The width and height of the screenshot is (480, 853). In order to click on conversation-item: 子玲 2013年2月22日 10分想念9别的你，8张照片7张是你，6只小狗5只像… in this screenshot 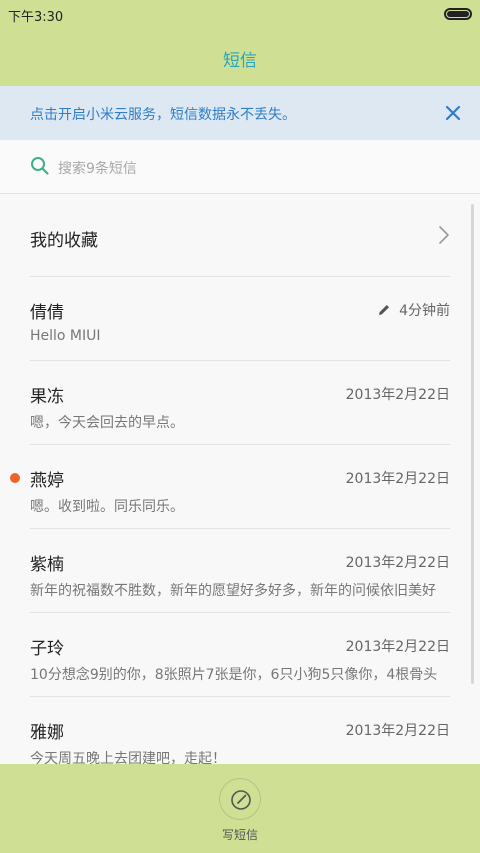, I will do `click(240, 655)`.